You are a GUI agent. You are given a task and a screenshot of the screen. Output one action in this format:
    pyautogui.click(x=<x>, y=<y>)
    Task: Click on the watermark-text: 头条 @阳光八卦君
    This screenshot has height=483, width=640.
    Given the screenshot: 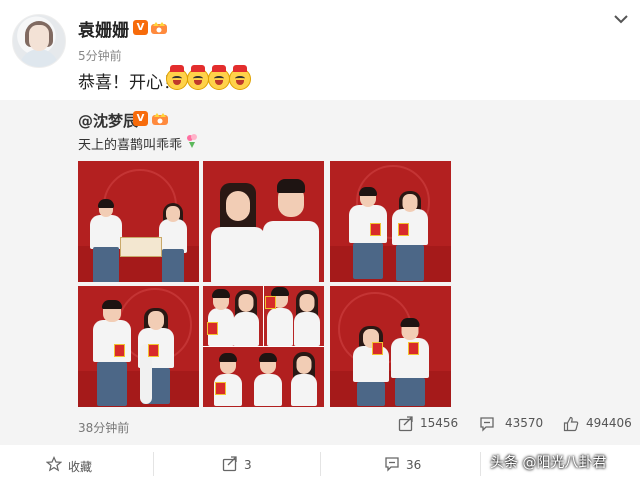 What is the action you would take?
    pyautogui.click(x=548, y=463)
    